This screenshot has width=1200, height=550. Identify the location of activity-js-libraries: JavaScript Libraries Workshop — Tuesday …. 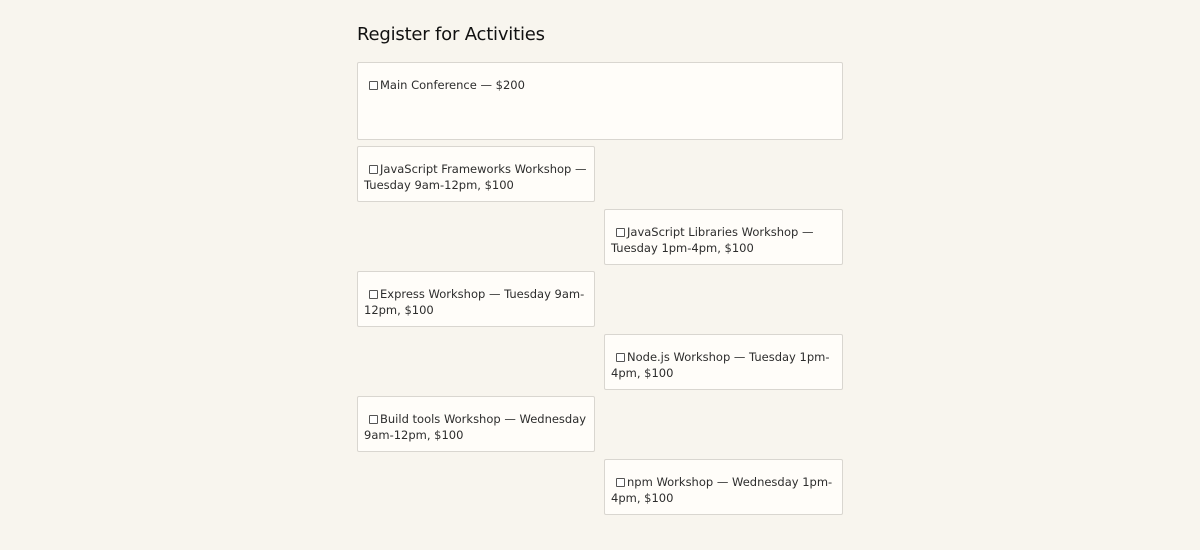
(723, 237).